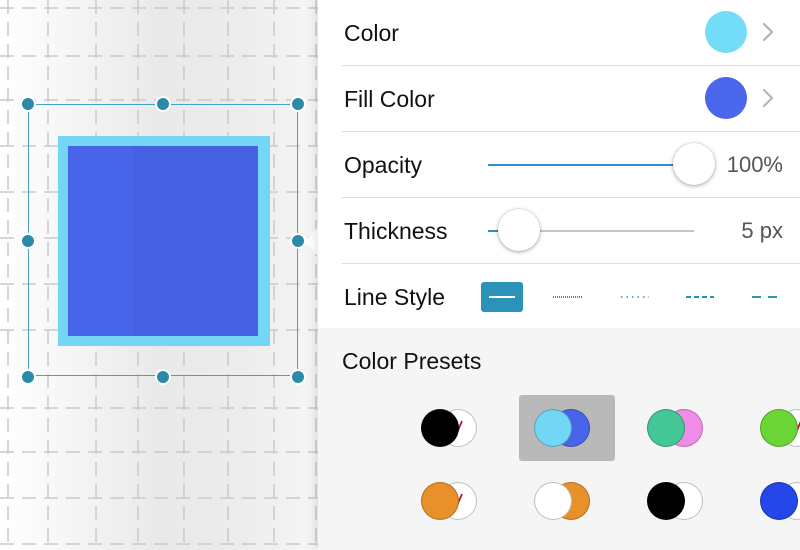 The width and height of the screenshot is (800, 550). I want to click on fill-color-row: Fill Color, so click(571, 99).